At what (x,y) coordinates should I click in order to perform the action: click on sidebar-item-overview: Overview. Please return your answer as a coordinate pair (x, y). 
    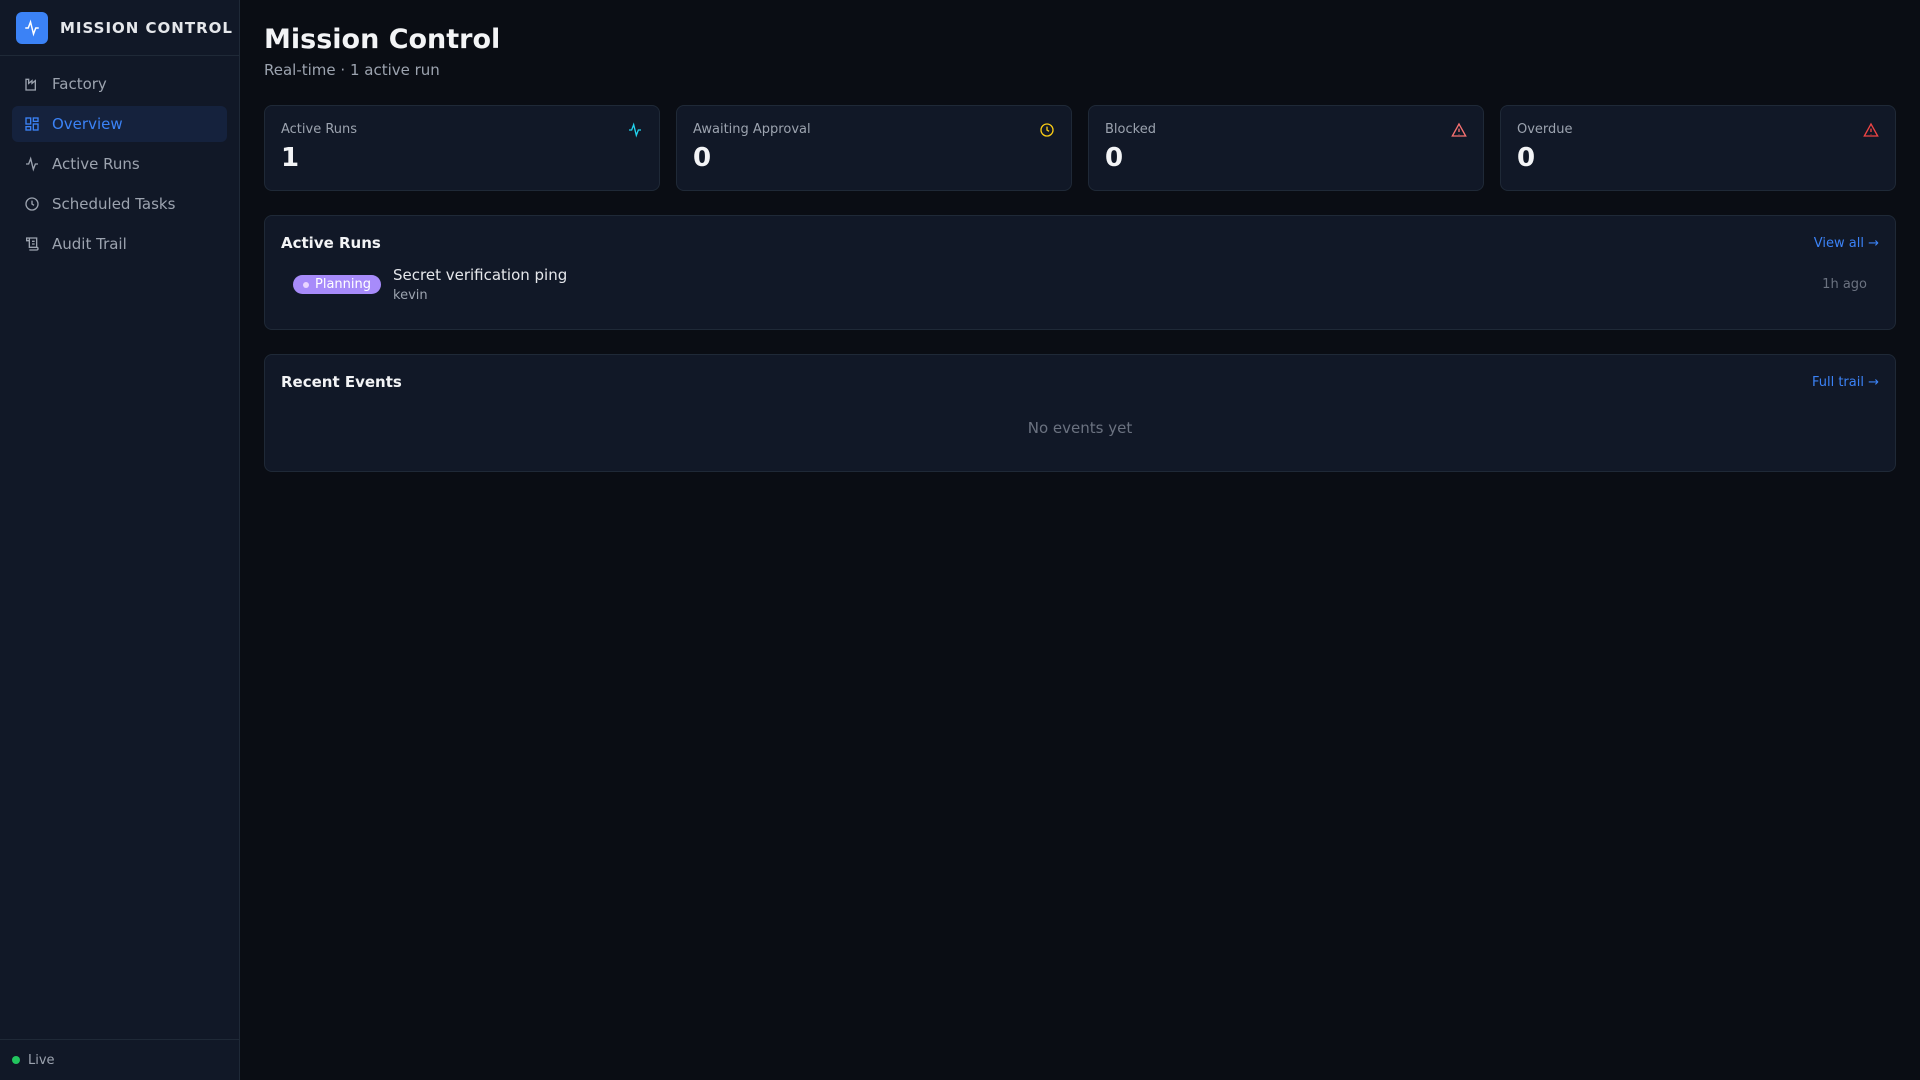
    Looking at the image, I should click on (119, 124).